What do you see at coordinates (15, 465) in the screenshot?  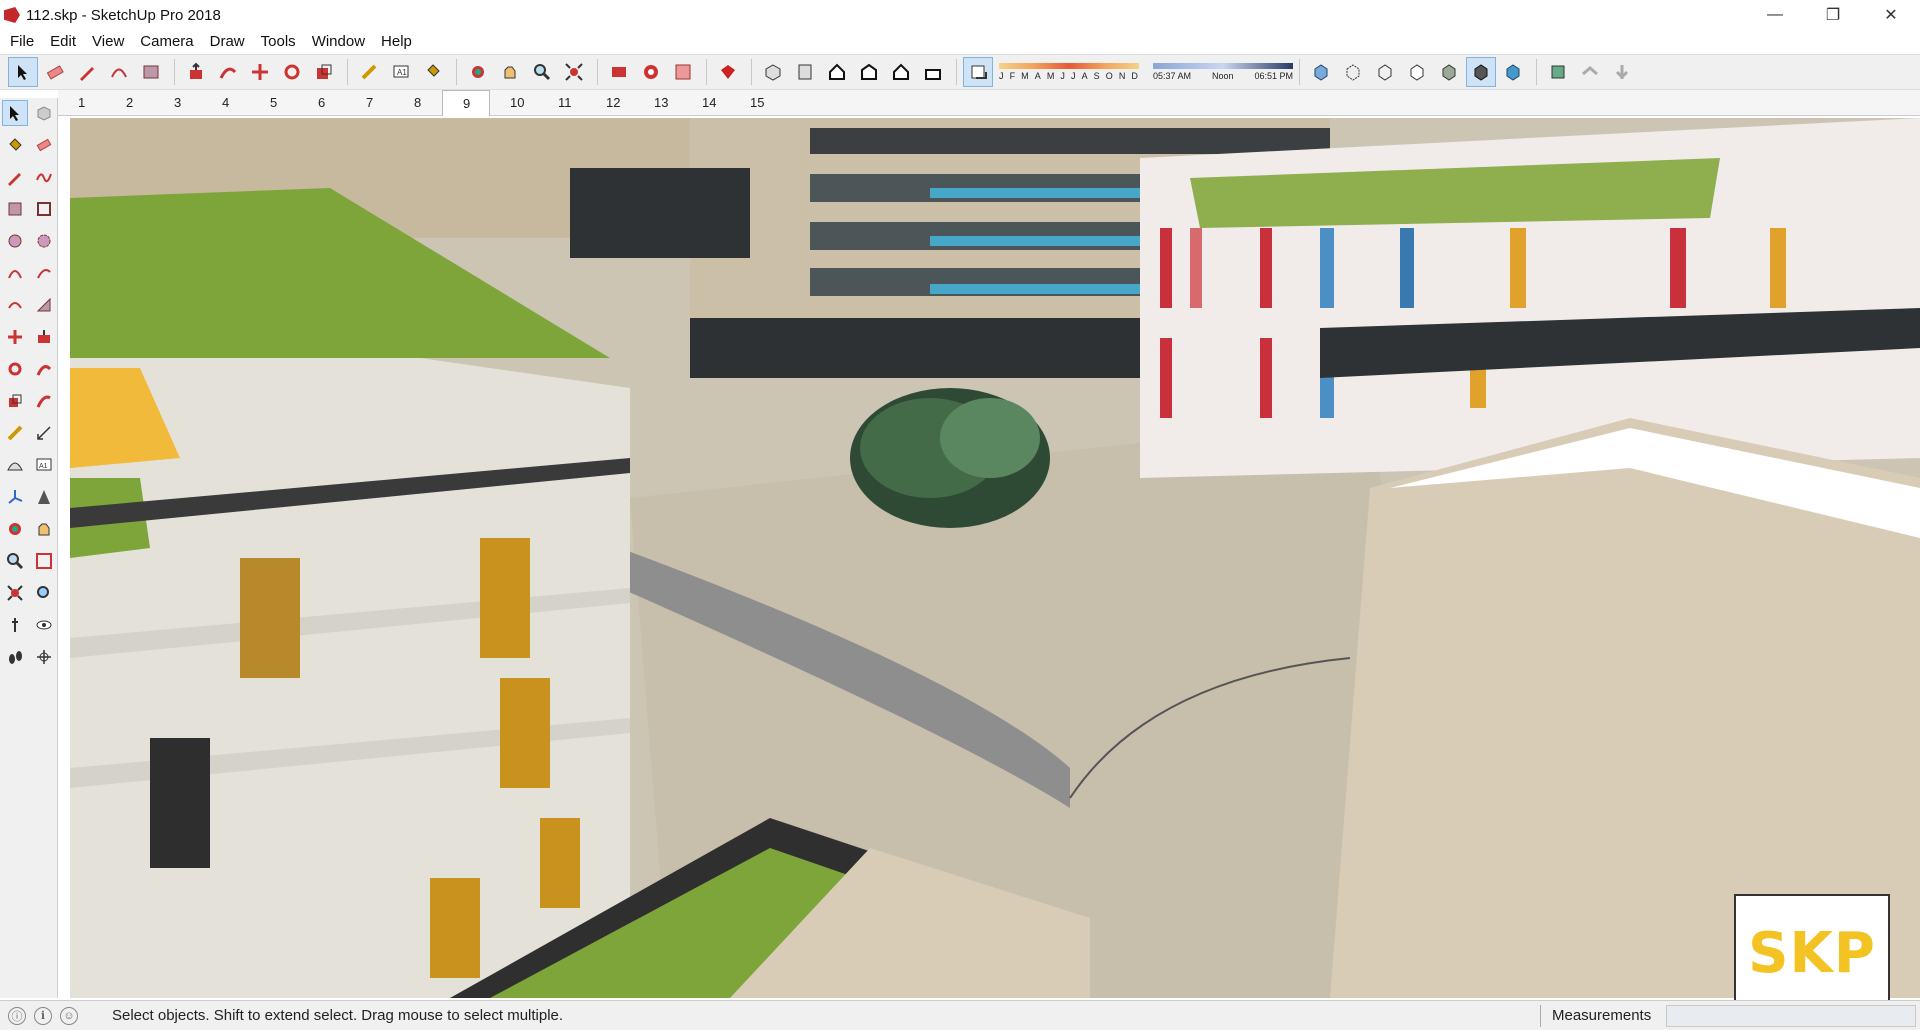 I see `protractor-icon` at bounding box center [15, 465].